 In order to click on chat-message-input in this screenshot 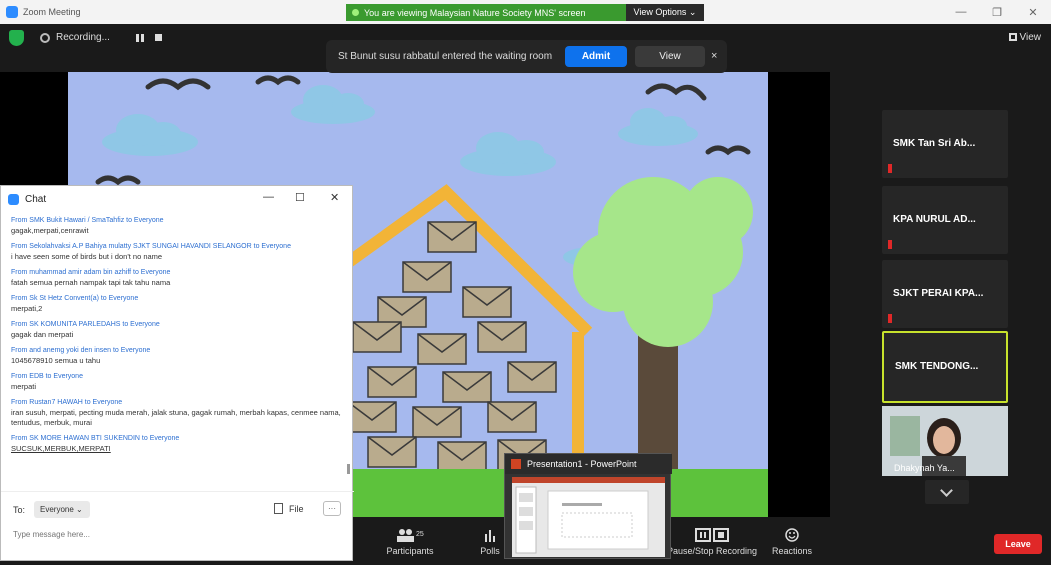, I will do `click(178, 534)`.